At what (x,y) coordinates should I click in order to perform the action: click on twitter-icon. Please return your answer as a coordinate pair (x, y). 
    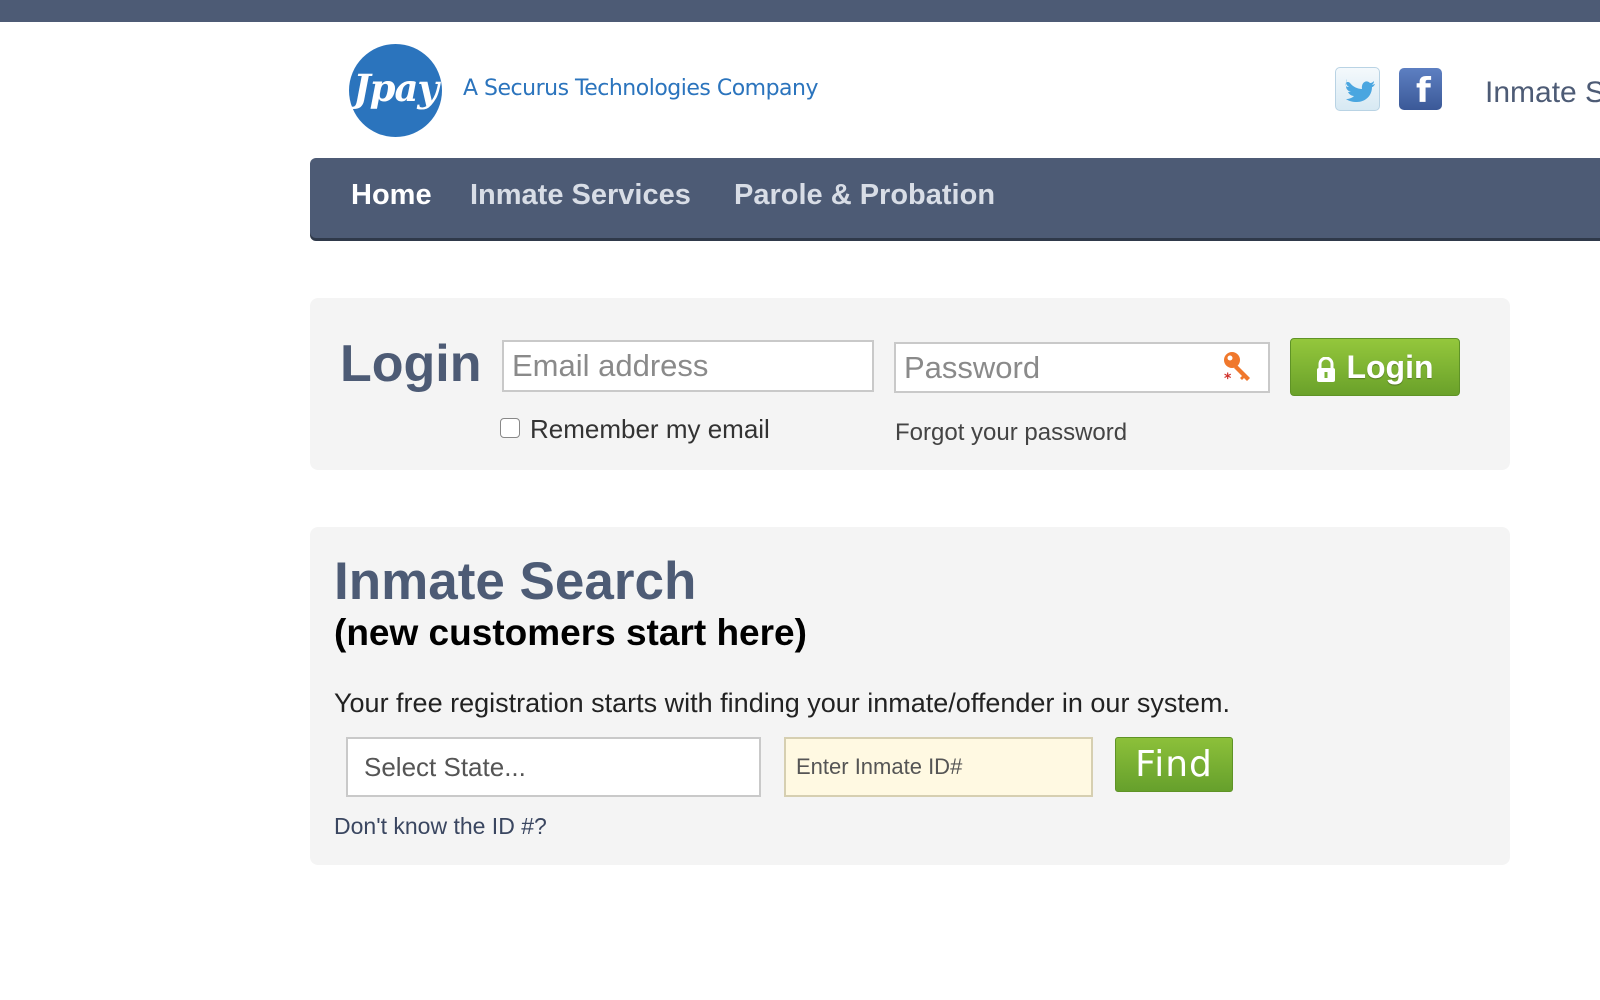
    Looking at the image, I should click on (1357, 89).